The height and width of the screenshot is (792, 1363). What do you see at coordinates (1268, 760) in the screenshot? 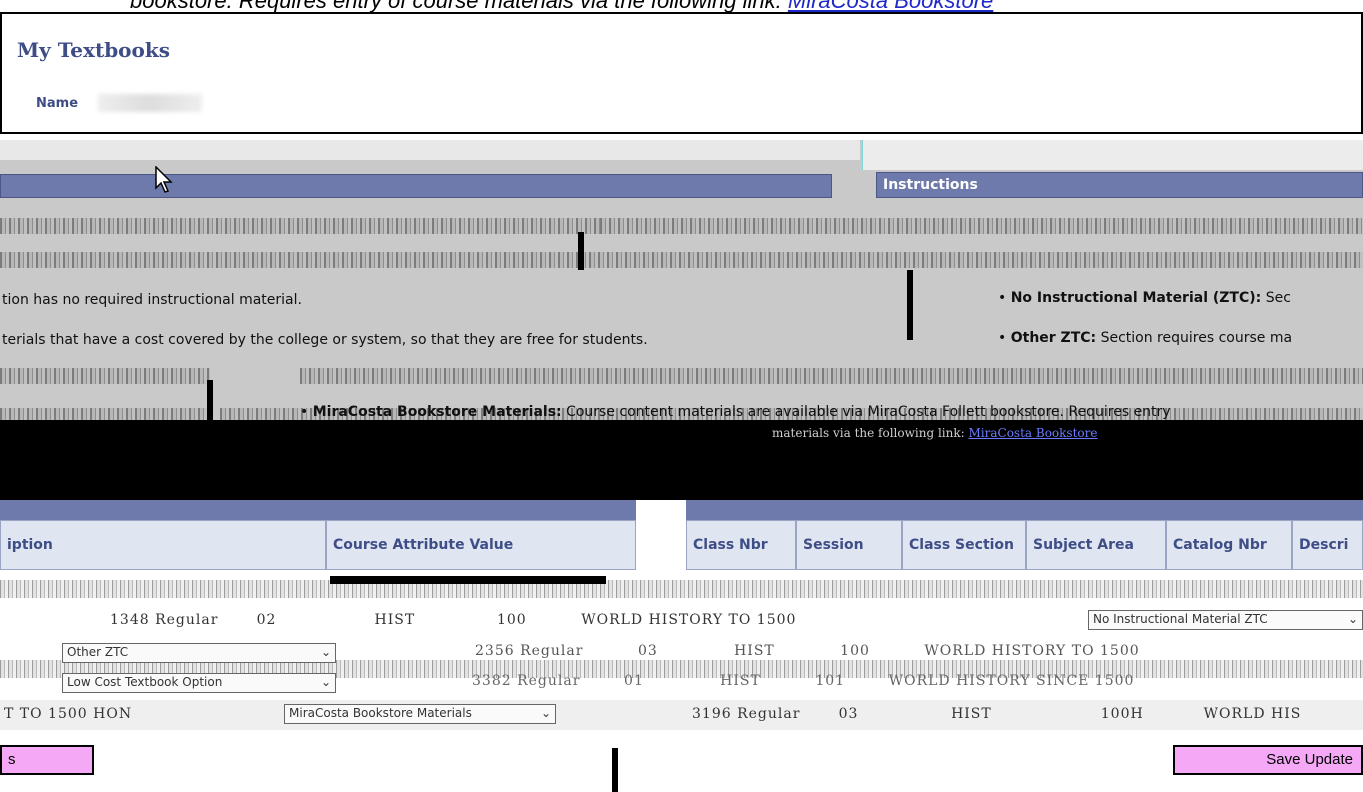
I see `save-updates-button: Save Update` at bounding box center [1268, 760].